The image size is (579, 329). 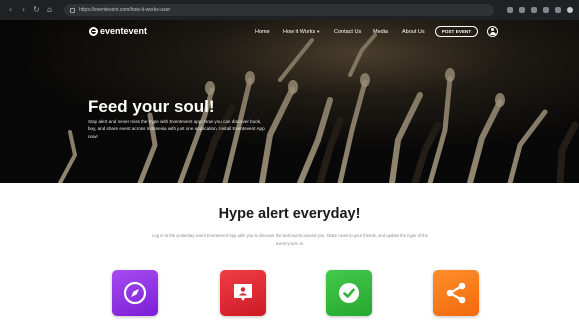 I want to click on compass-icon, so click(x=135, y=293).